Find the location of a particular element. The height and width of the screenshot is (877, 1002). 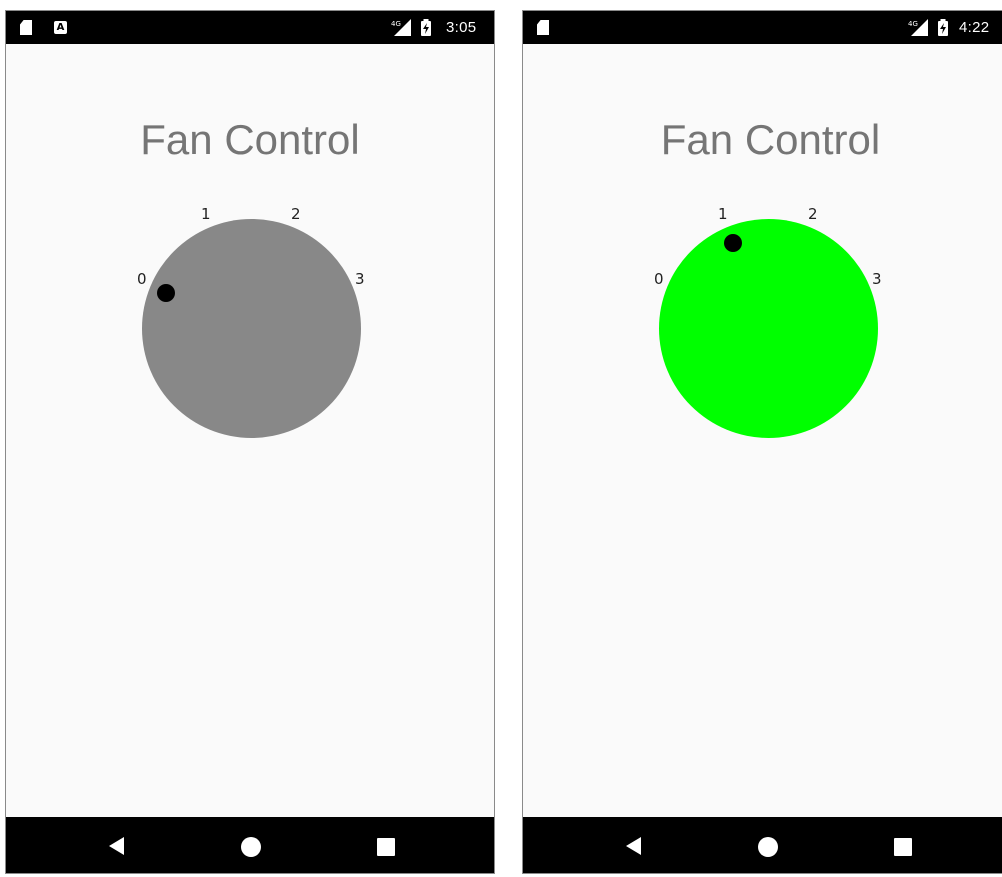

a-notification-icon: A is located at coordinates (60, 27).